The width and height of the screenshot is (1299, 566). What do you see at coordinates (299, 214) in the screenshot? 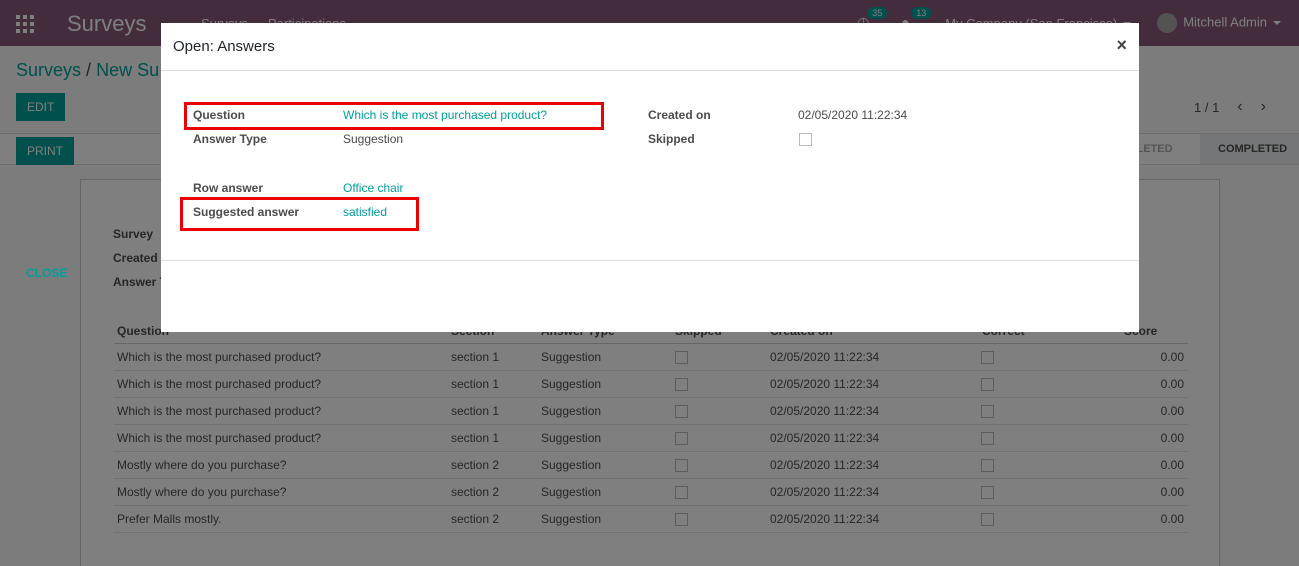
I see `highlight-box-suggested` at bounding box center [299, 214].